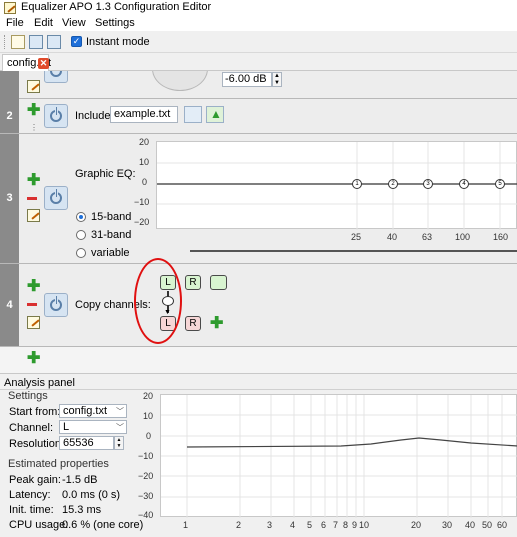 The height and width of the screenshot is (537, 517). I want to click on cpu-usage-label: CPU usage:, so click(39, 525).